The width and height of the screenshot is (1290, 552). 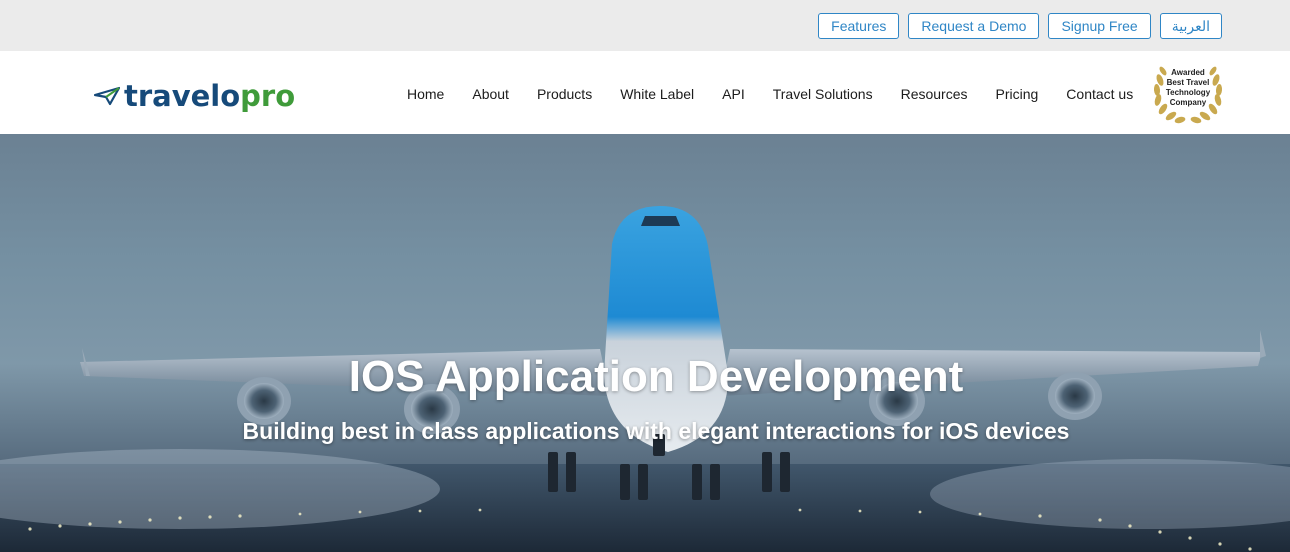 What do you see at coordinates (1188, 82) in the screenshot?
I see `award-line-2: Best Travel` at bounding box center [1188, 82].